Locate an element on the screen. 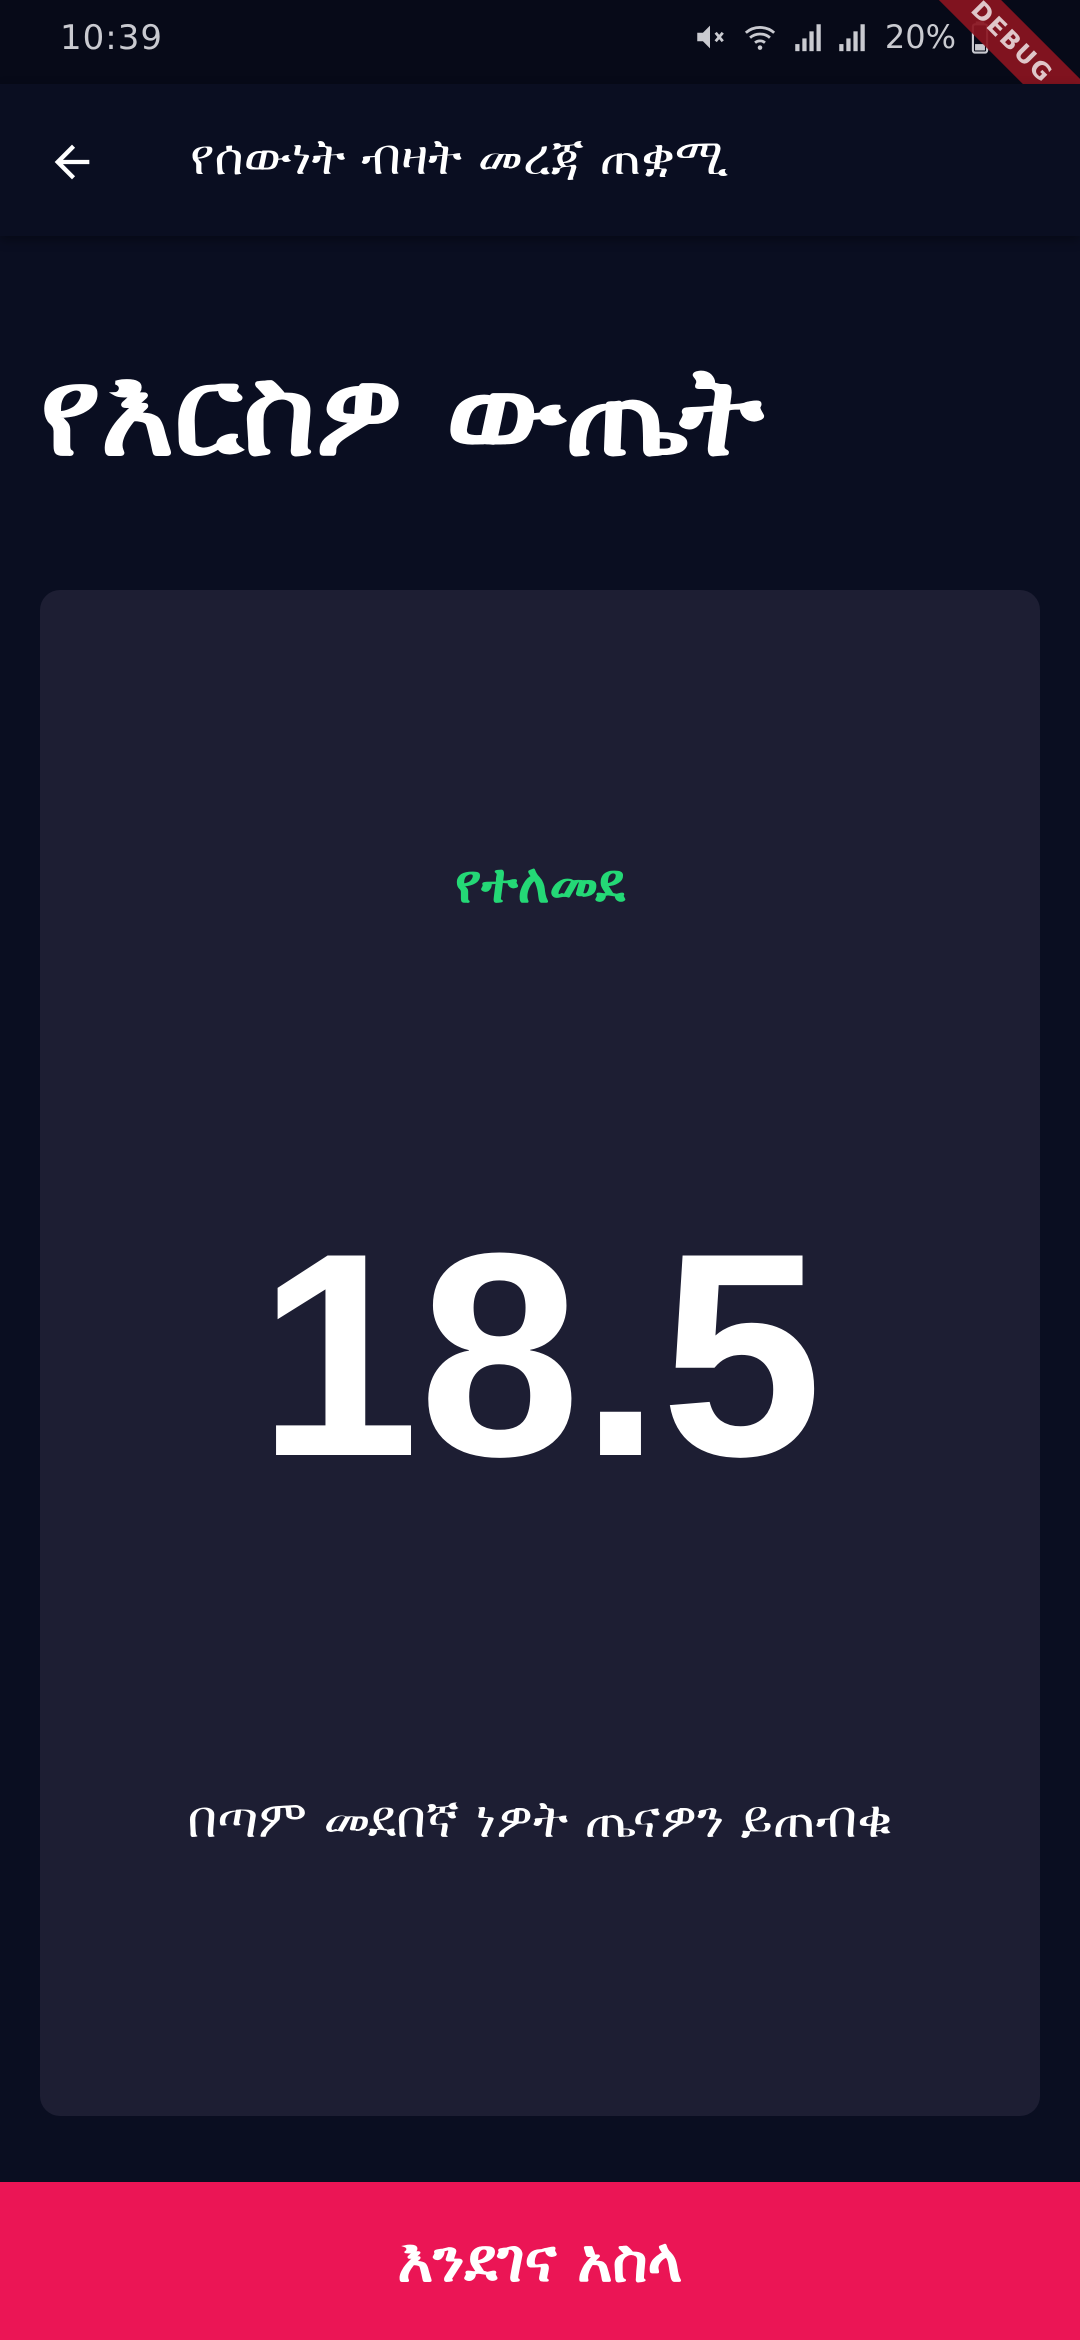 The image size is (1080, 2340). wifi-icon is located at coordinates (760, 37).